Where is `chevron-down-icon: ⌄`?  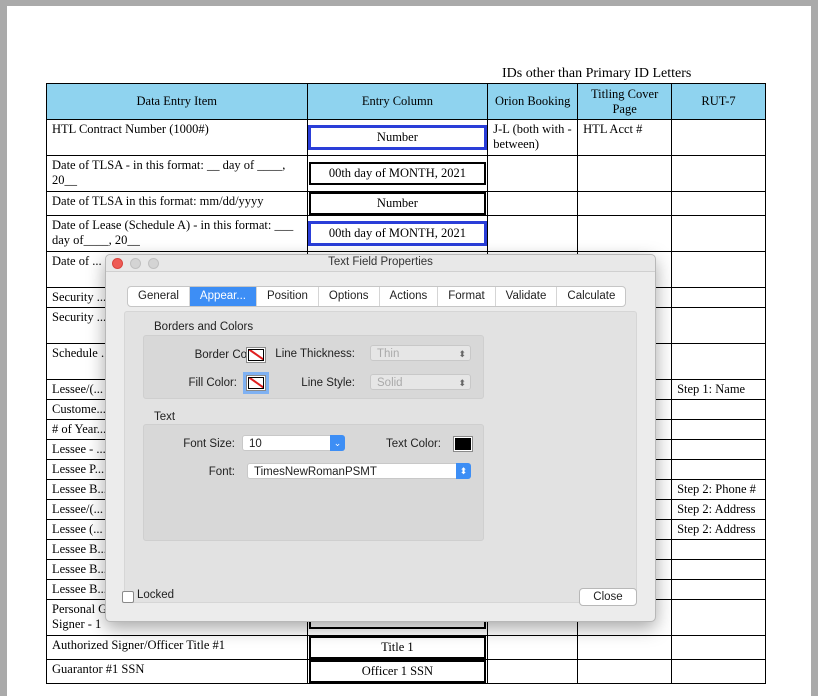 chevron-down-icon: ⌄ is located at coordinates (337, 443).